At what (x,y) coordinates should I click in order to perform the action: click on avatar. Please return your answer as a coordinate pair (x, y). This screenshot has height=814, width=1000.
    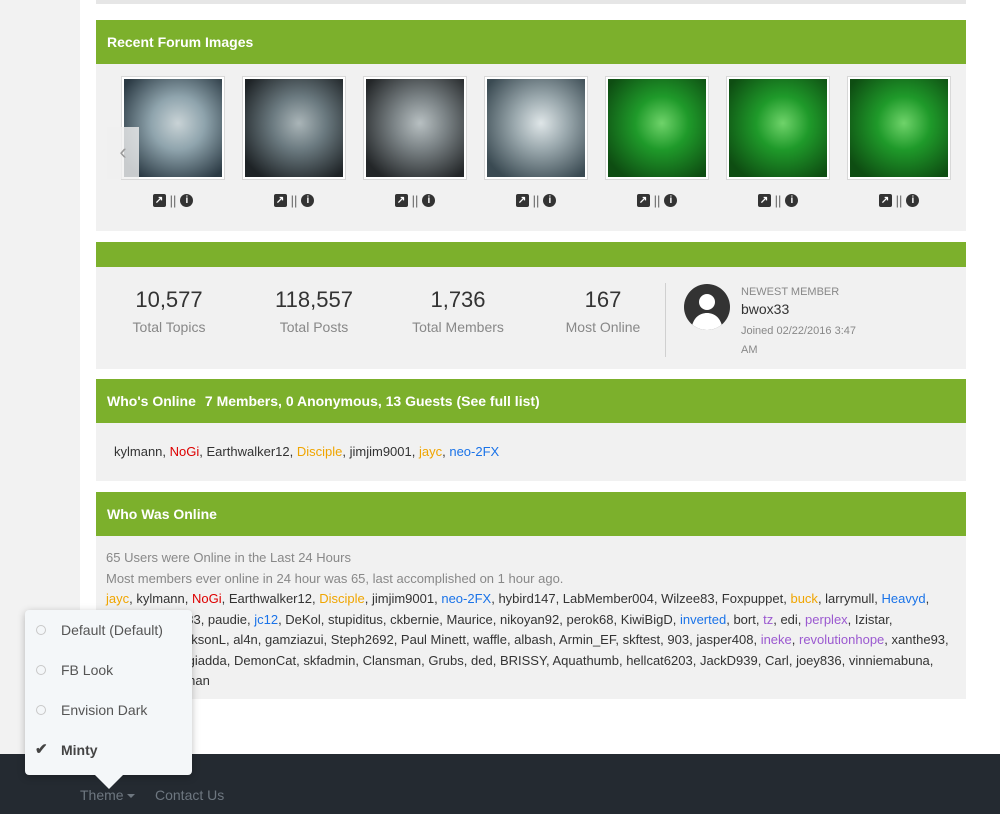
    Looking at the image, I should click on (707, 307).